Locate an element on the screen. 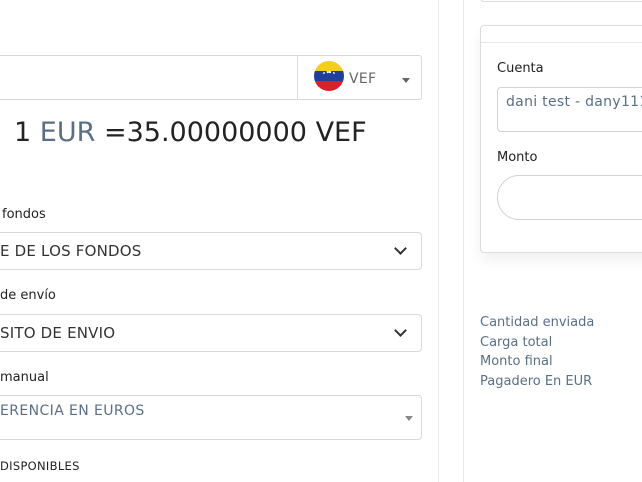 The image size is (642, 482). top-card is located at coordinates (561, 1).